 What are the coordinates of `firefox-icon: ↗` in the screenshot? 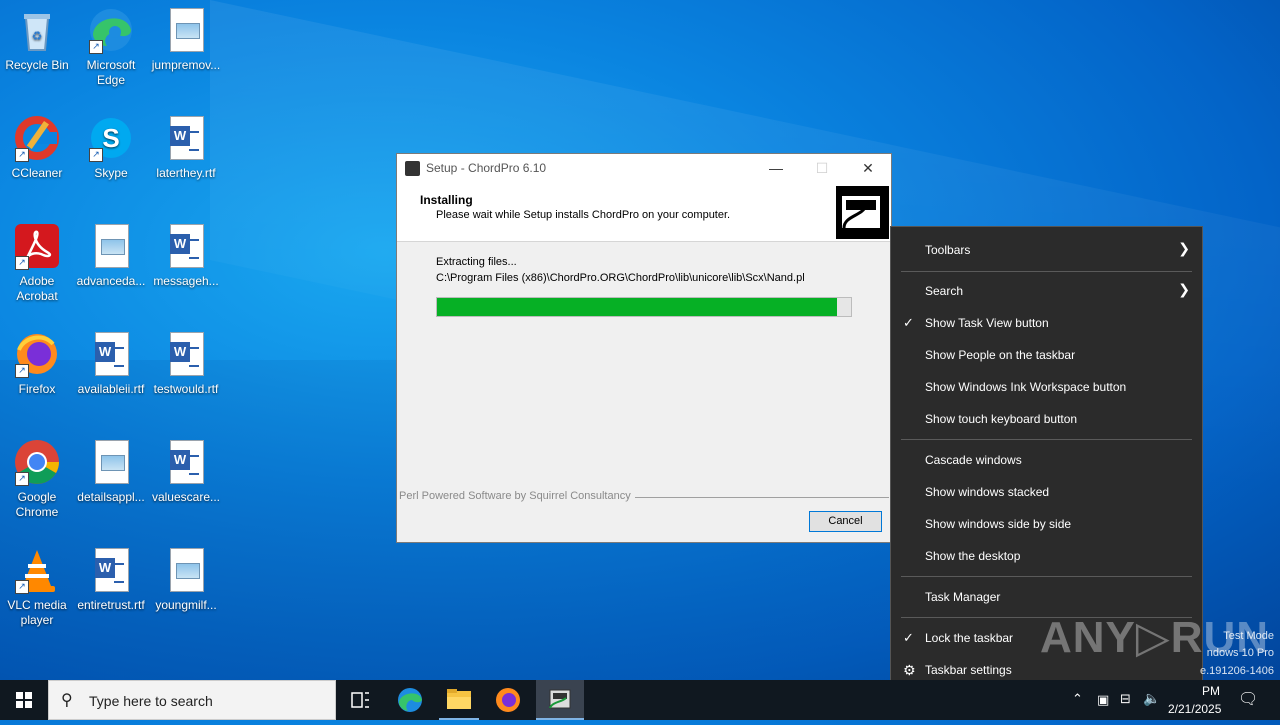 It's located at (37, 354).